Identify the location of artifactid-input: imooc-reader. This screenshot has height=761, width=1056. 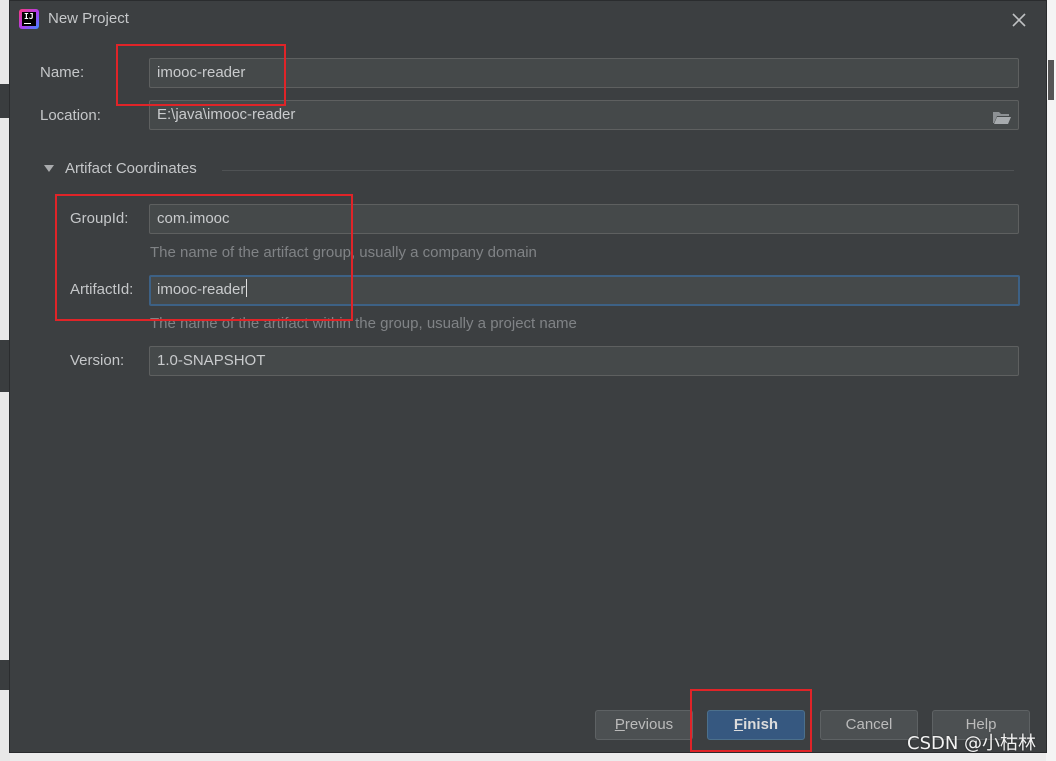
(584, 290).